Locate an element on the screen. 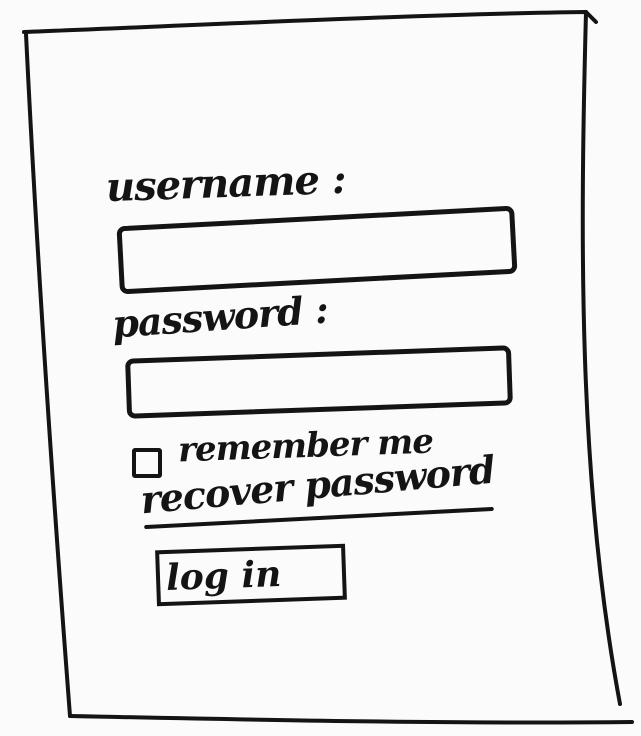  username-label: username : is located at coordinates (226, 183).